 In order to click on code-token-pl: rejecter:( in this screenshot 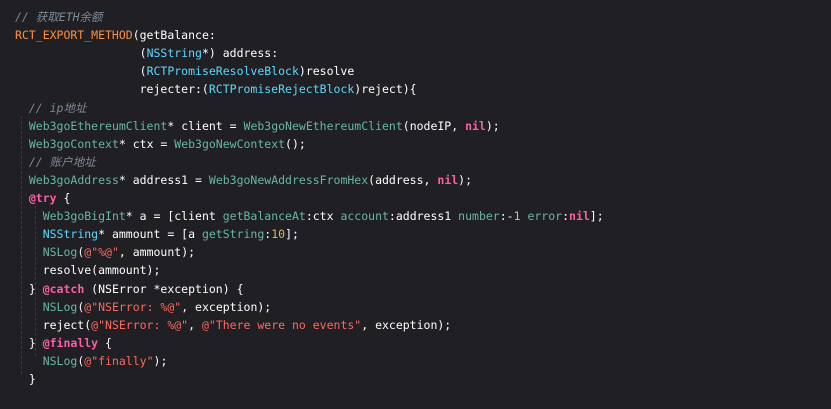, I will do `click(112, 89)`.